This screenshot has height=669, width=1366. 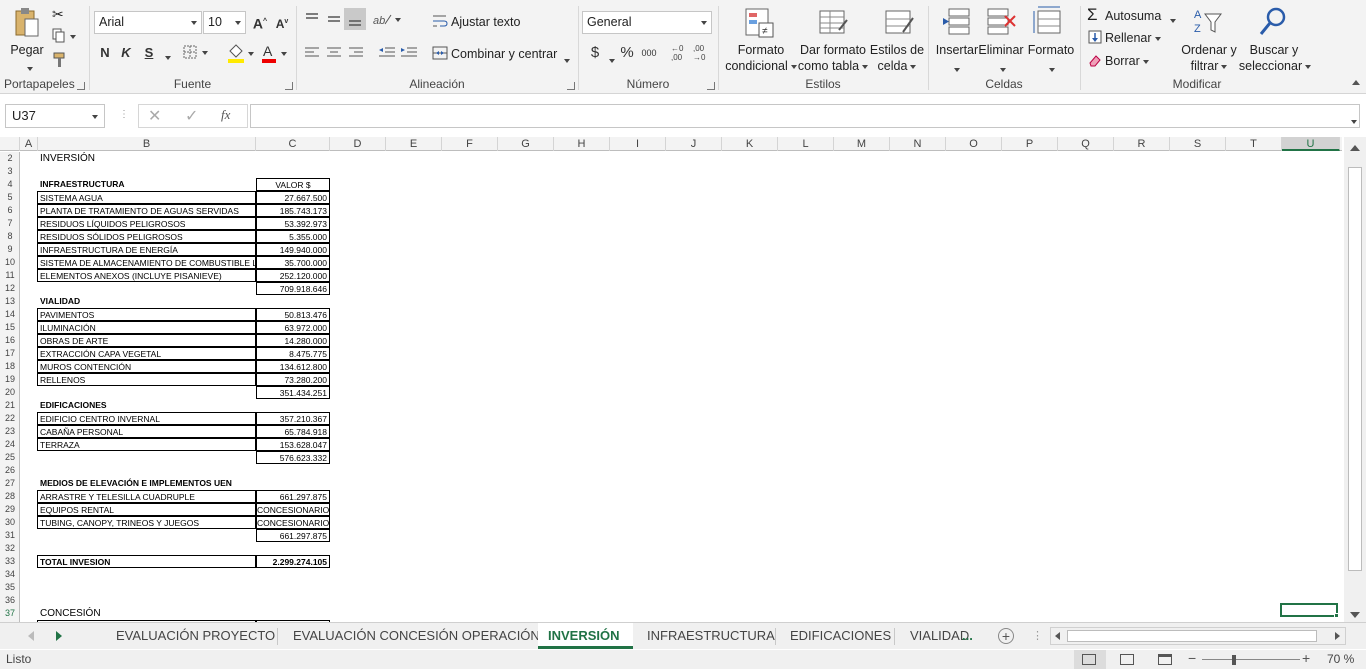 What do you see at coordinates (293, 366) in the screenshot?
I see `value-cell: 134.612.800` at bounding box center [293, 366].